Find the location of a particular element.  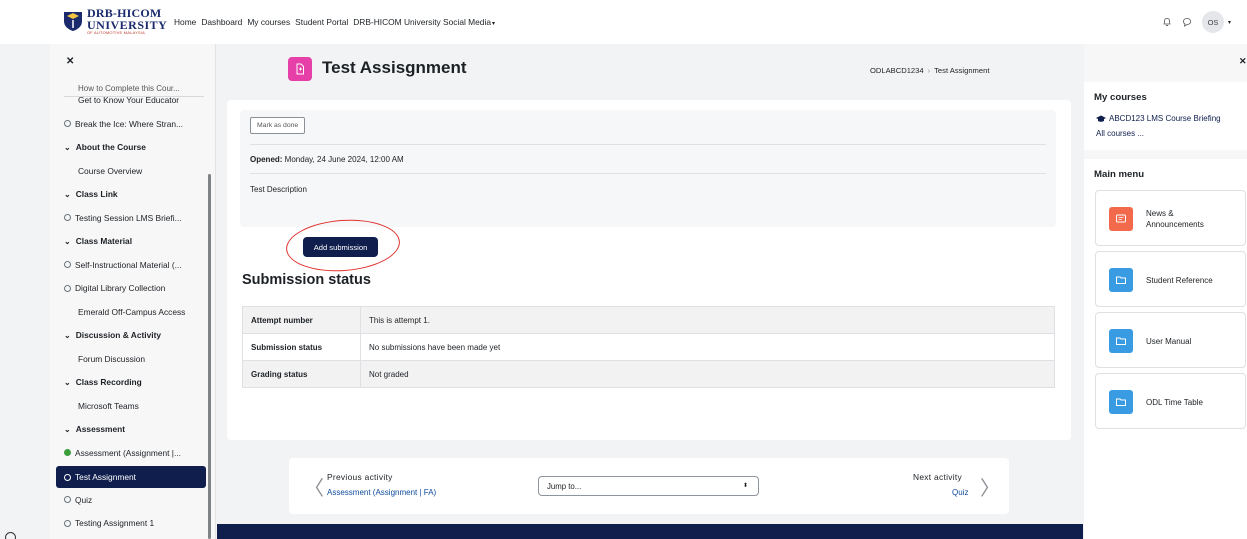

scrollbar is located at coordinates (209, 356).